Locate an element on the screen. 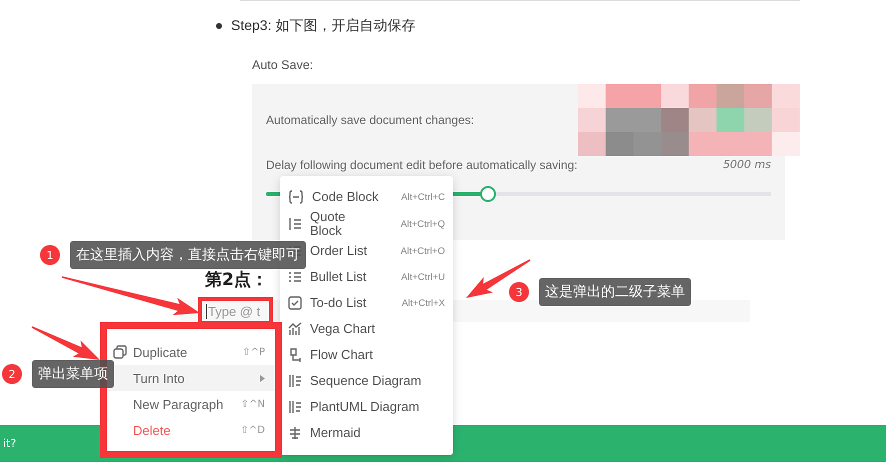 The height and width of the screenshot is (465, 886). step-number: 1 is located at coordinates (50, 255).